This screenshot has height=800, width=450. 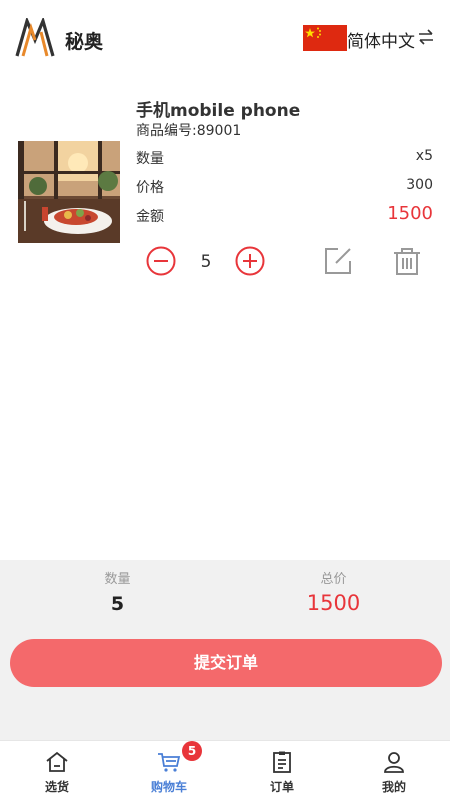 I want to click on app-logo, so click(x=35, y=37).